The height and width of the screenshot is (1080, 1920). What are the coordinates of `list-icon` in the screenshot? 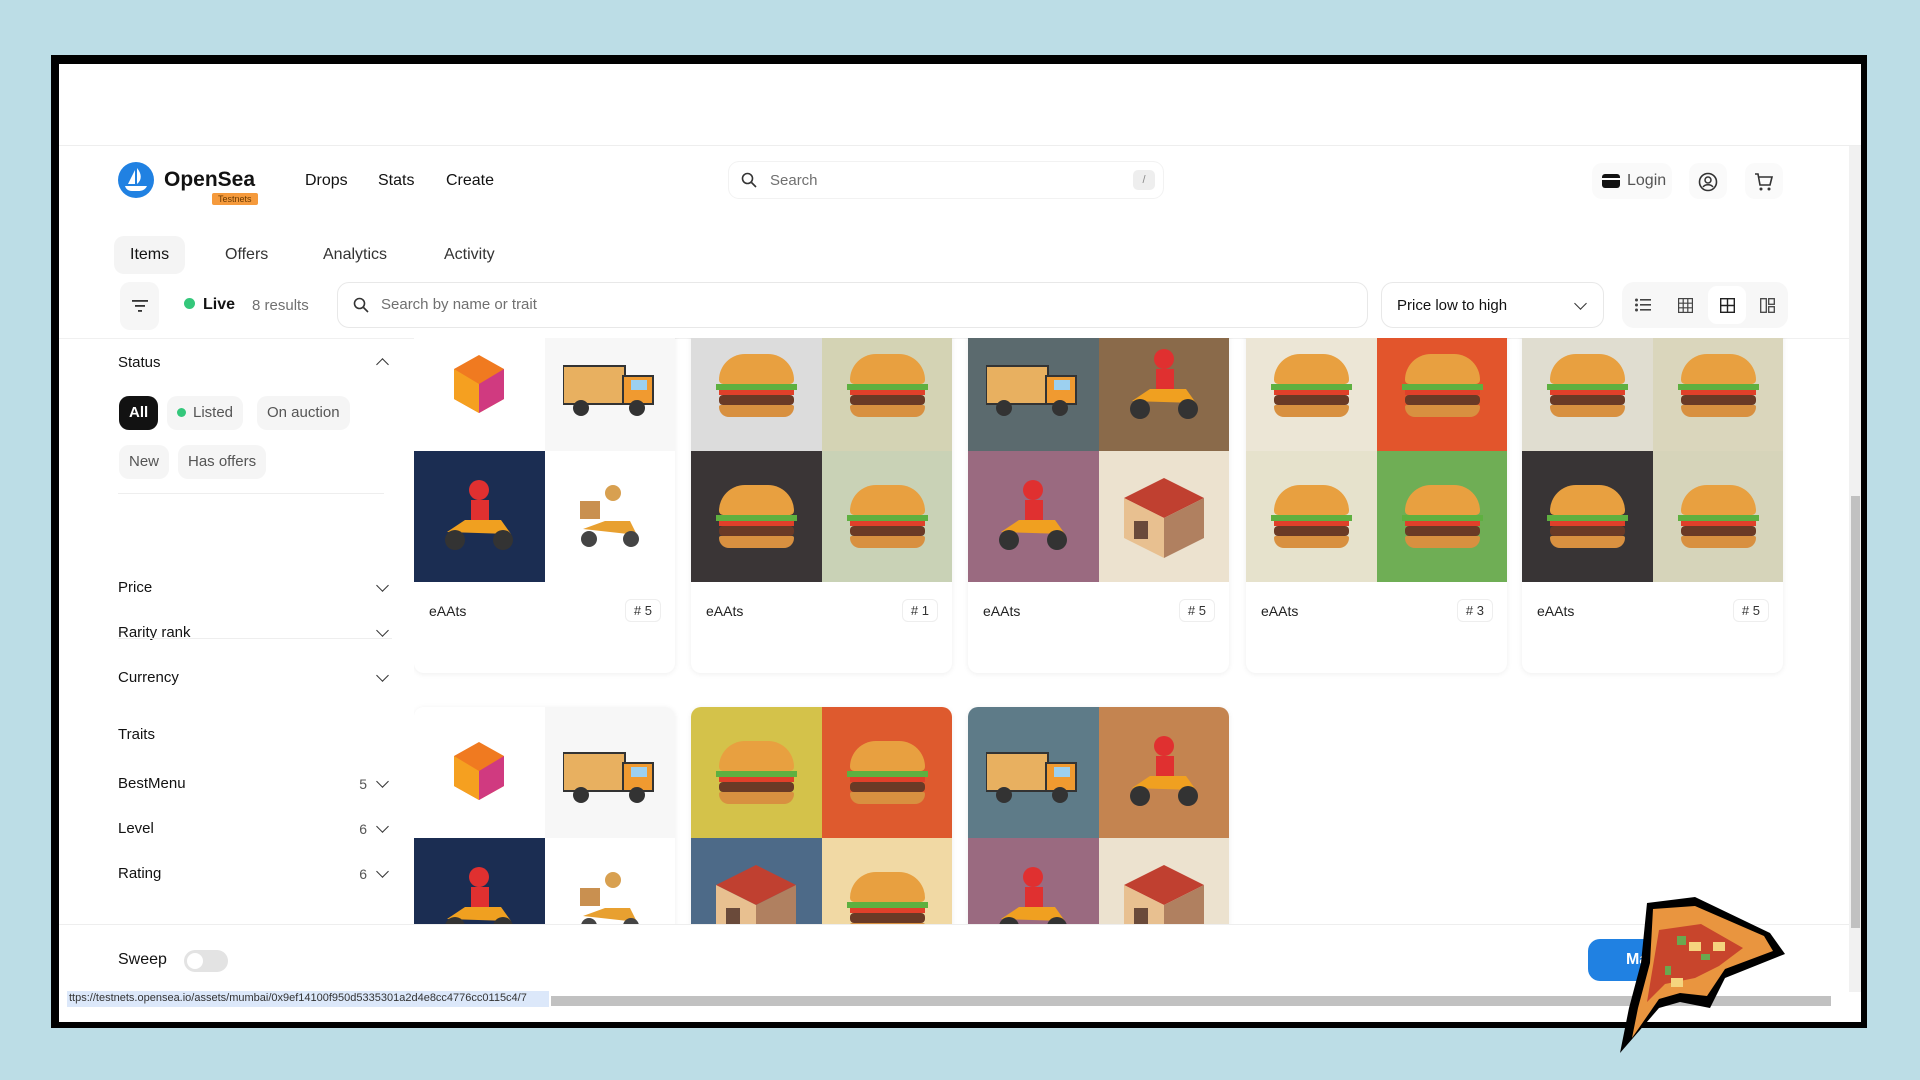 It's located at (1643, 305).